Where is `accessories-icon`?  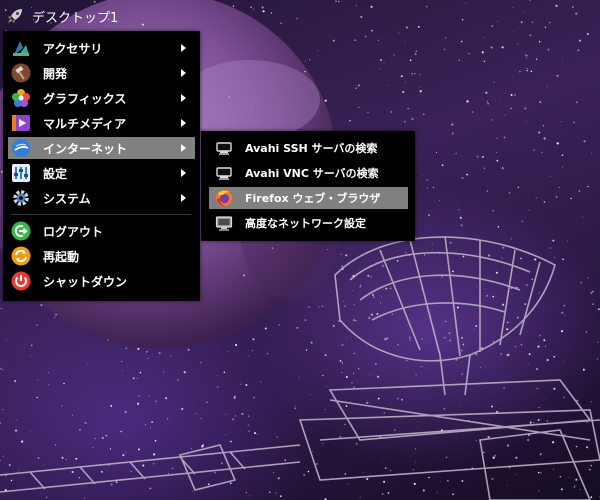
accessories-icon is located at coordinates (21, 48).